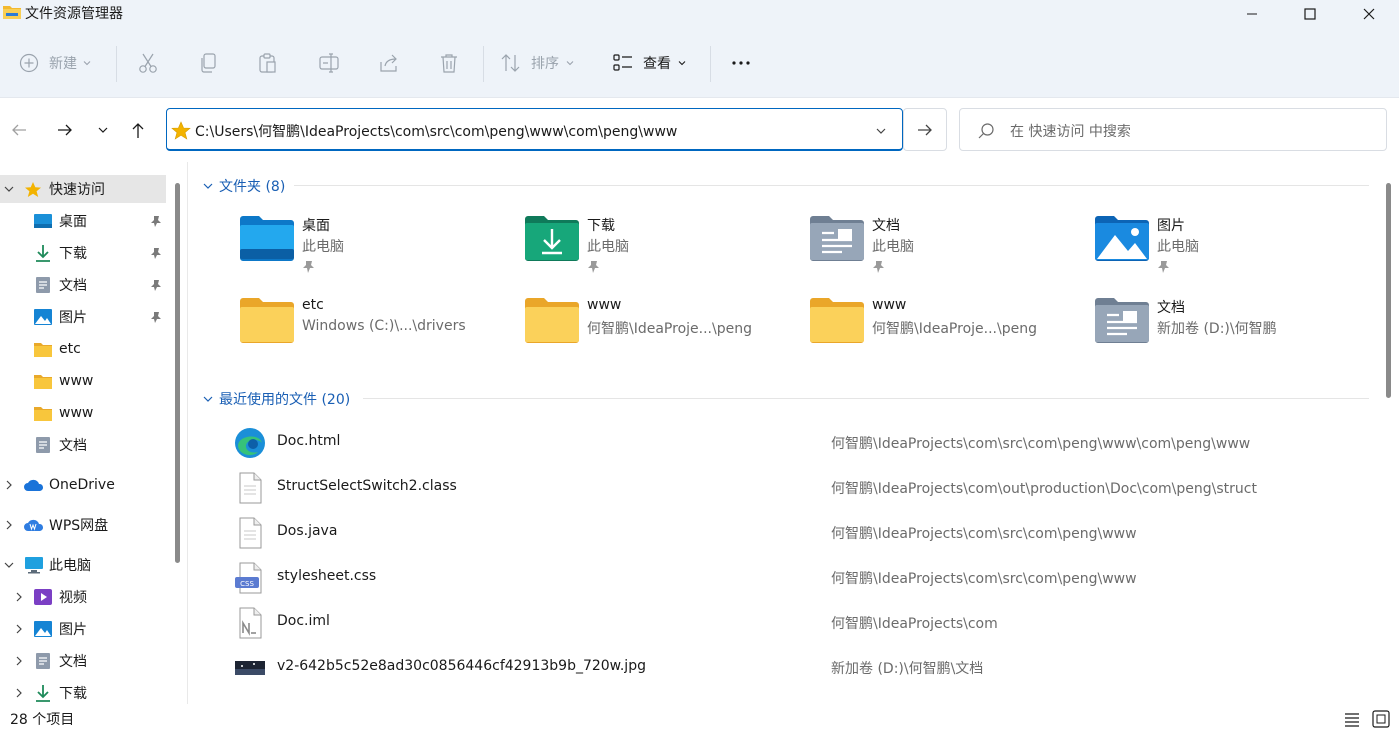  I want to click on folder-name: 文档, so click(886, 226).